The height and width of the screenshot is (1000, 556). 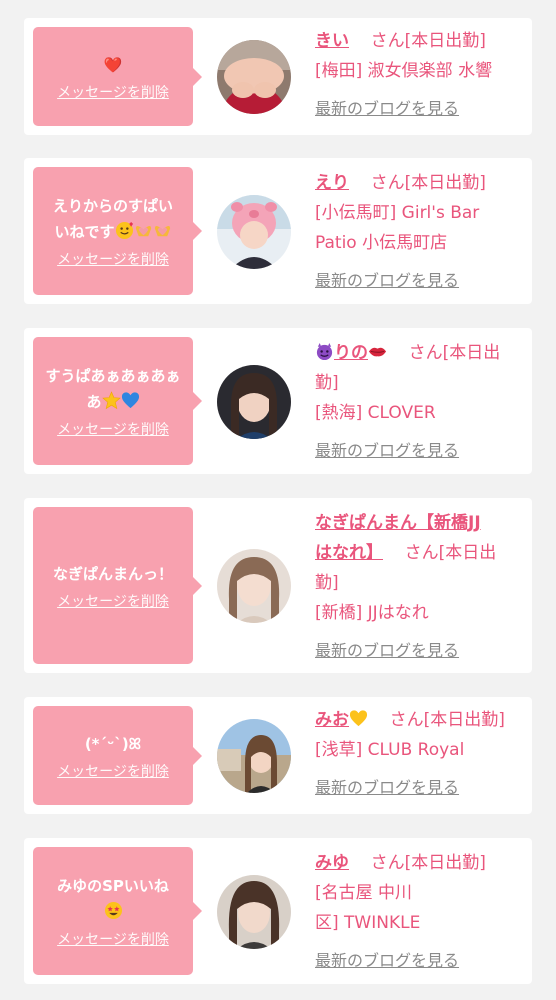 I want to click on cast-name-link: りの, so click(x=351, y=352).